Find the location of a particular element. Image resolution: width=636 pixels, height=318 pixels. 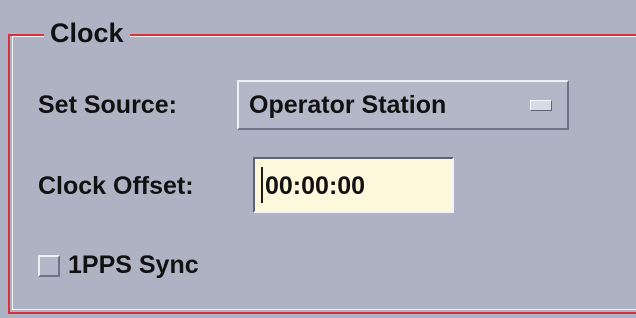

option-menu-indicator-icon is located at coordinates (541, 105).